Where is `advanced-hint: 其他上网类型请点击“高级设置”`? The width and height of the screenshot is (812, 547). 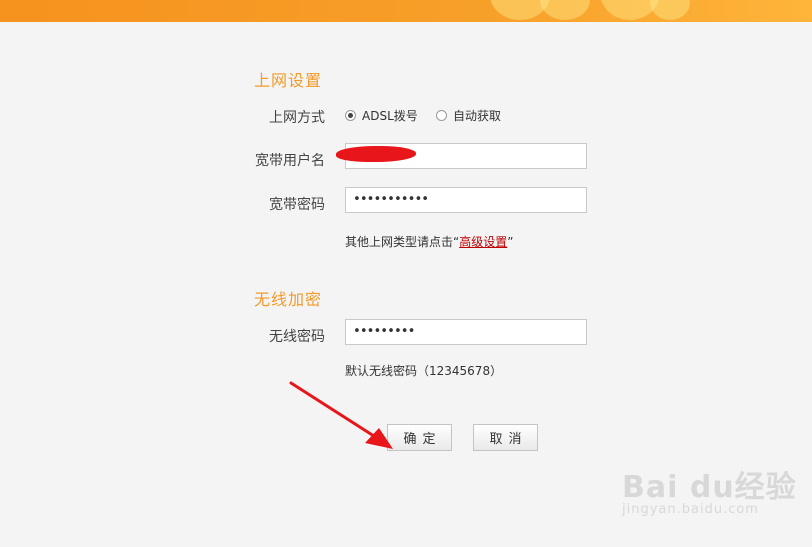
advanced-hint: 其他上网类型请点击“高级设置” is located at coordinates (429, 241).